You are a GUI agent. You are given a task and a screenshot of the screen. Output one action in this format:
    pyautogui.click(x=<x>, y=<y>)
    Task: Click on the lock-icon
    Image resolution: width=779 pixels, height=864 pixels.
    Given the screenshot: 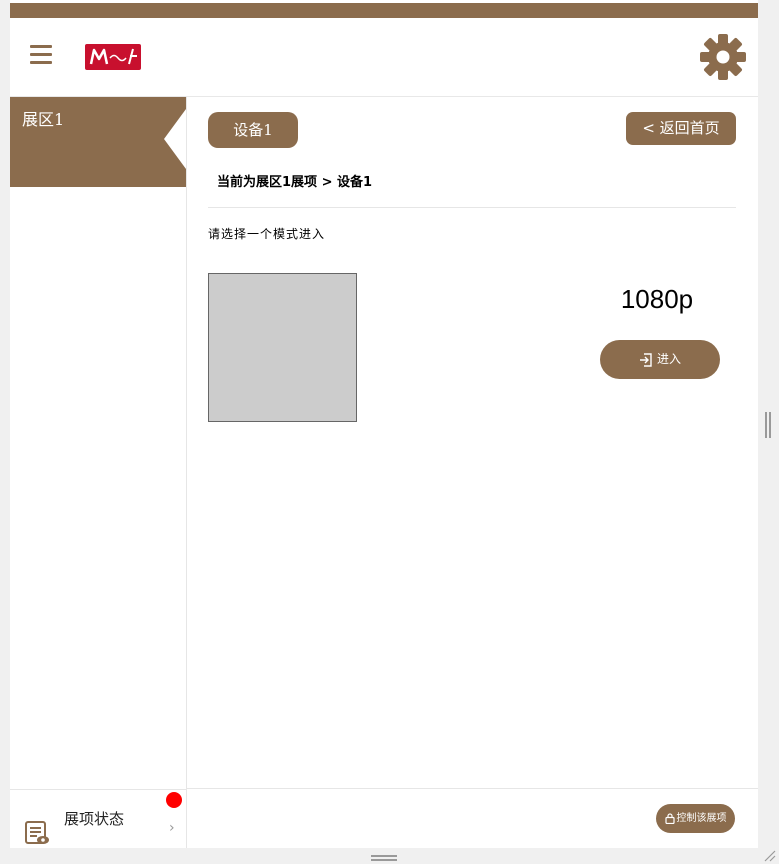 What is the action you would take?
    pyautogui.click(x=669, y=818)
    